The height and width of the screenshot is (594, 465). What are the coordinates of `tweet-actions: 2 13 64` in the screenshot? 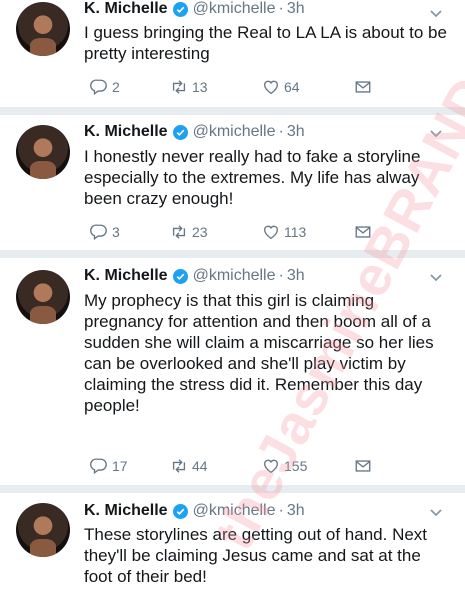 It's located at (240, 88).